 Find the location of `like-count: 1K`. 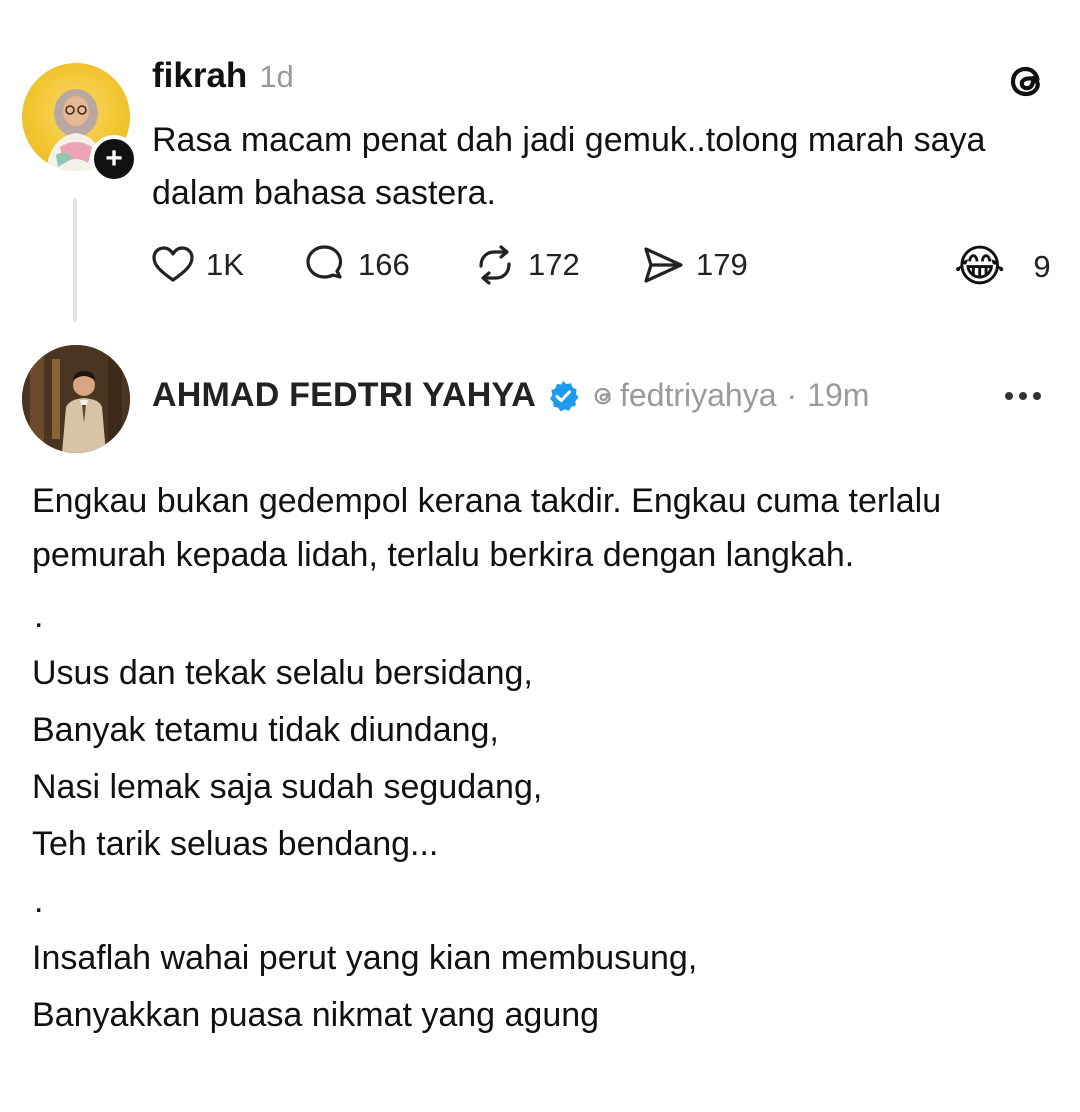

like-count: 1K is located at coordinates (225, 264).